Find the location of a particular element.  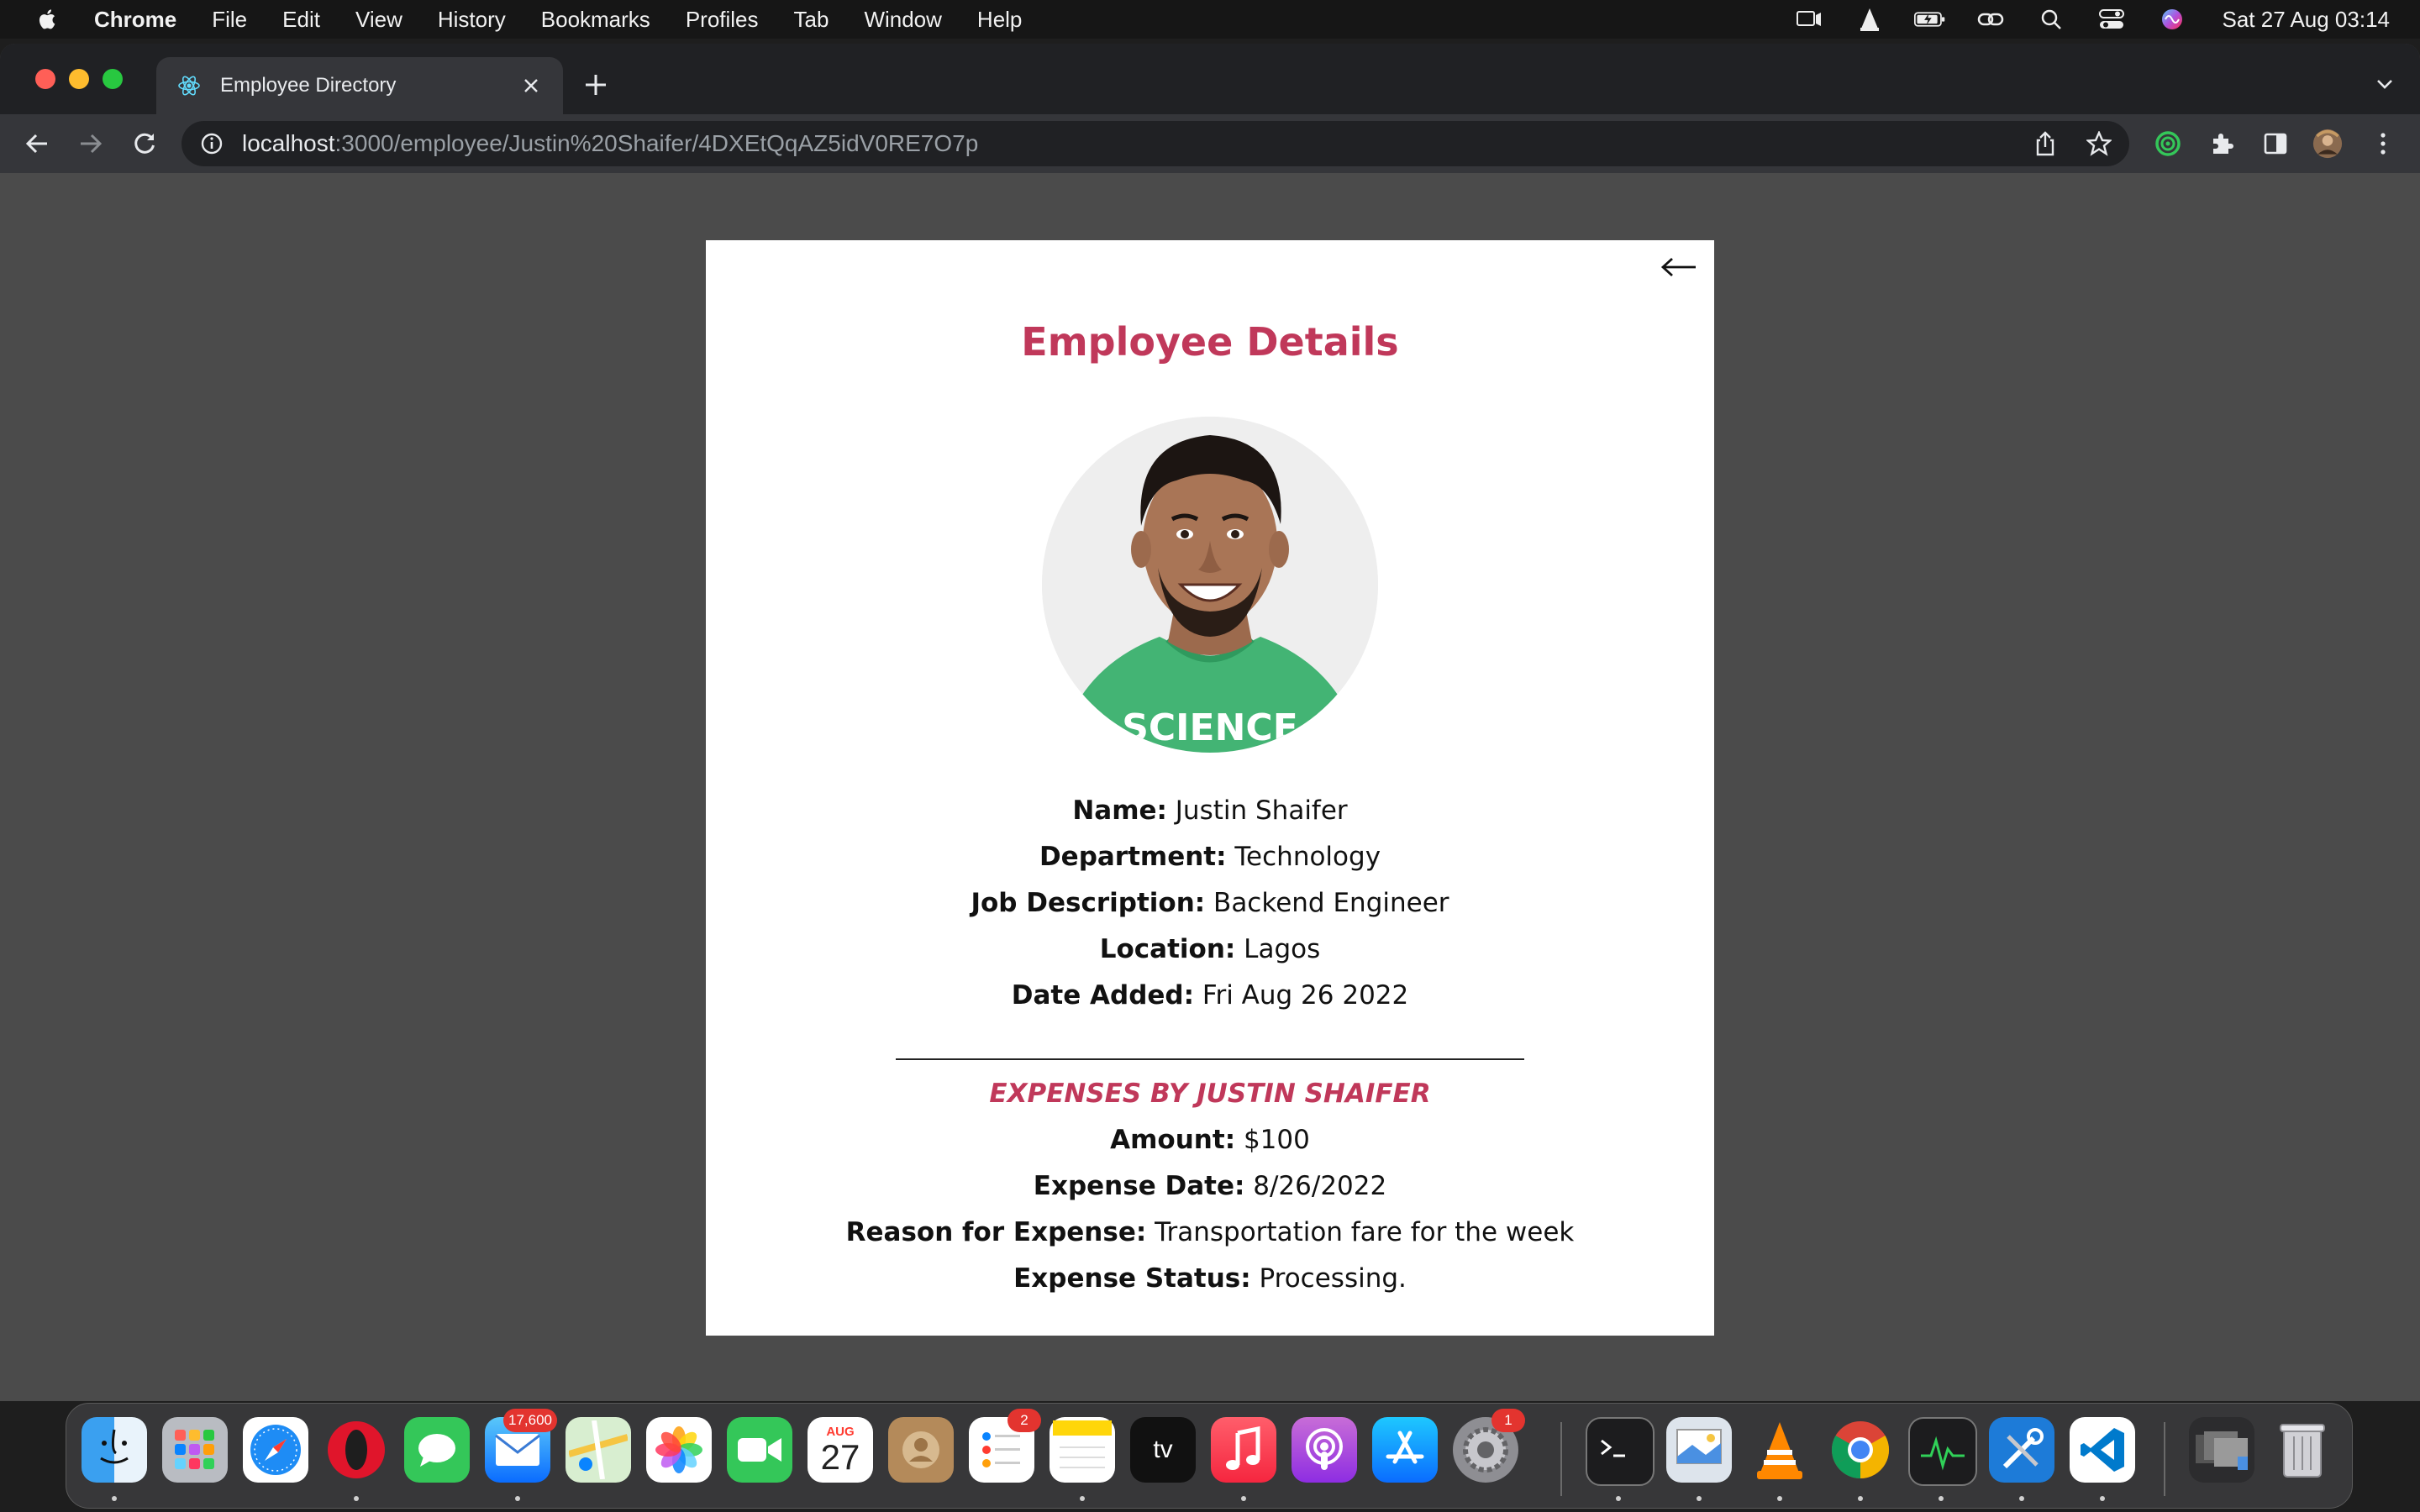

screen-mirroring-icon is located at coordinates (1809, 19).